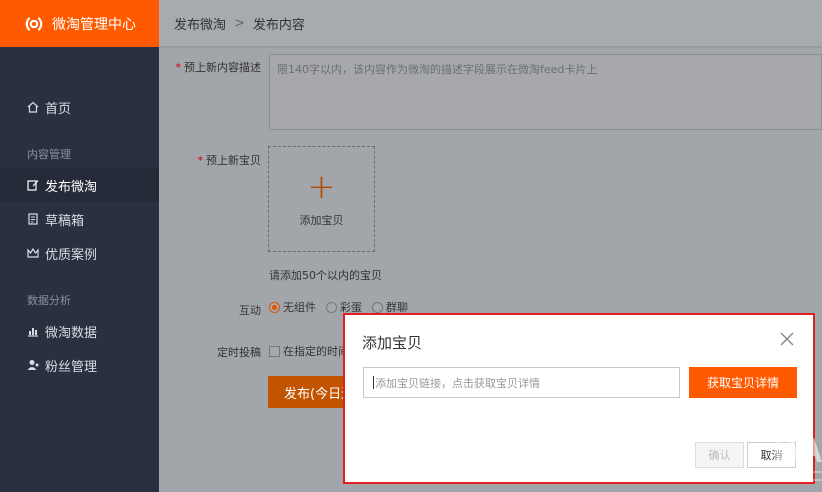  What do you see at coordinates (33, 219) in the screenshot?
I see `draft-icon` at bounding box center [33, 219].